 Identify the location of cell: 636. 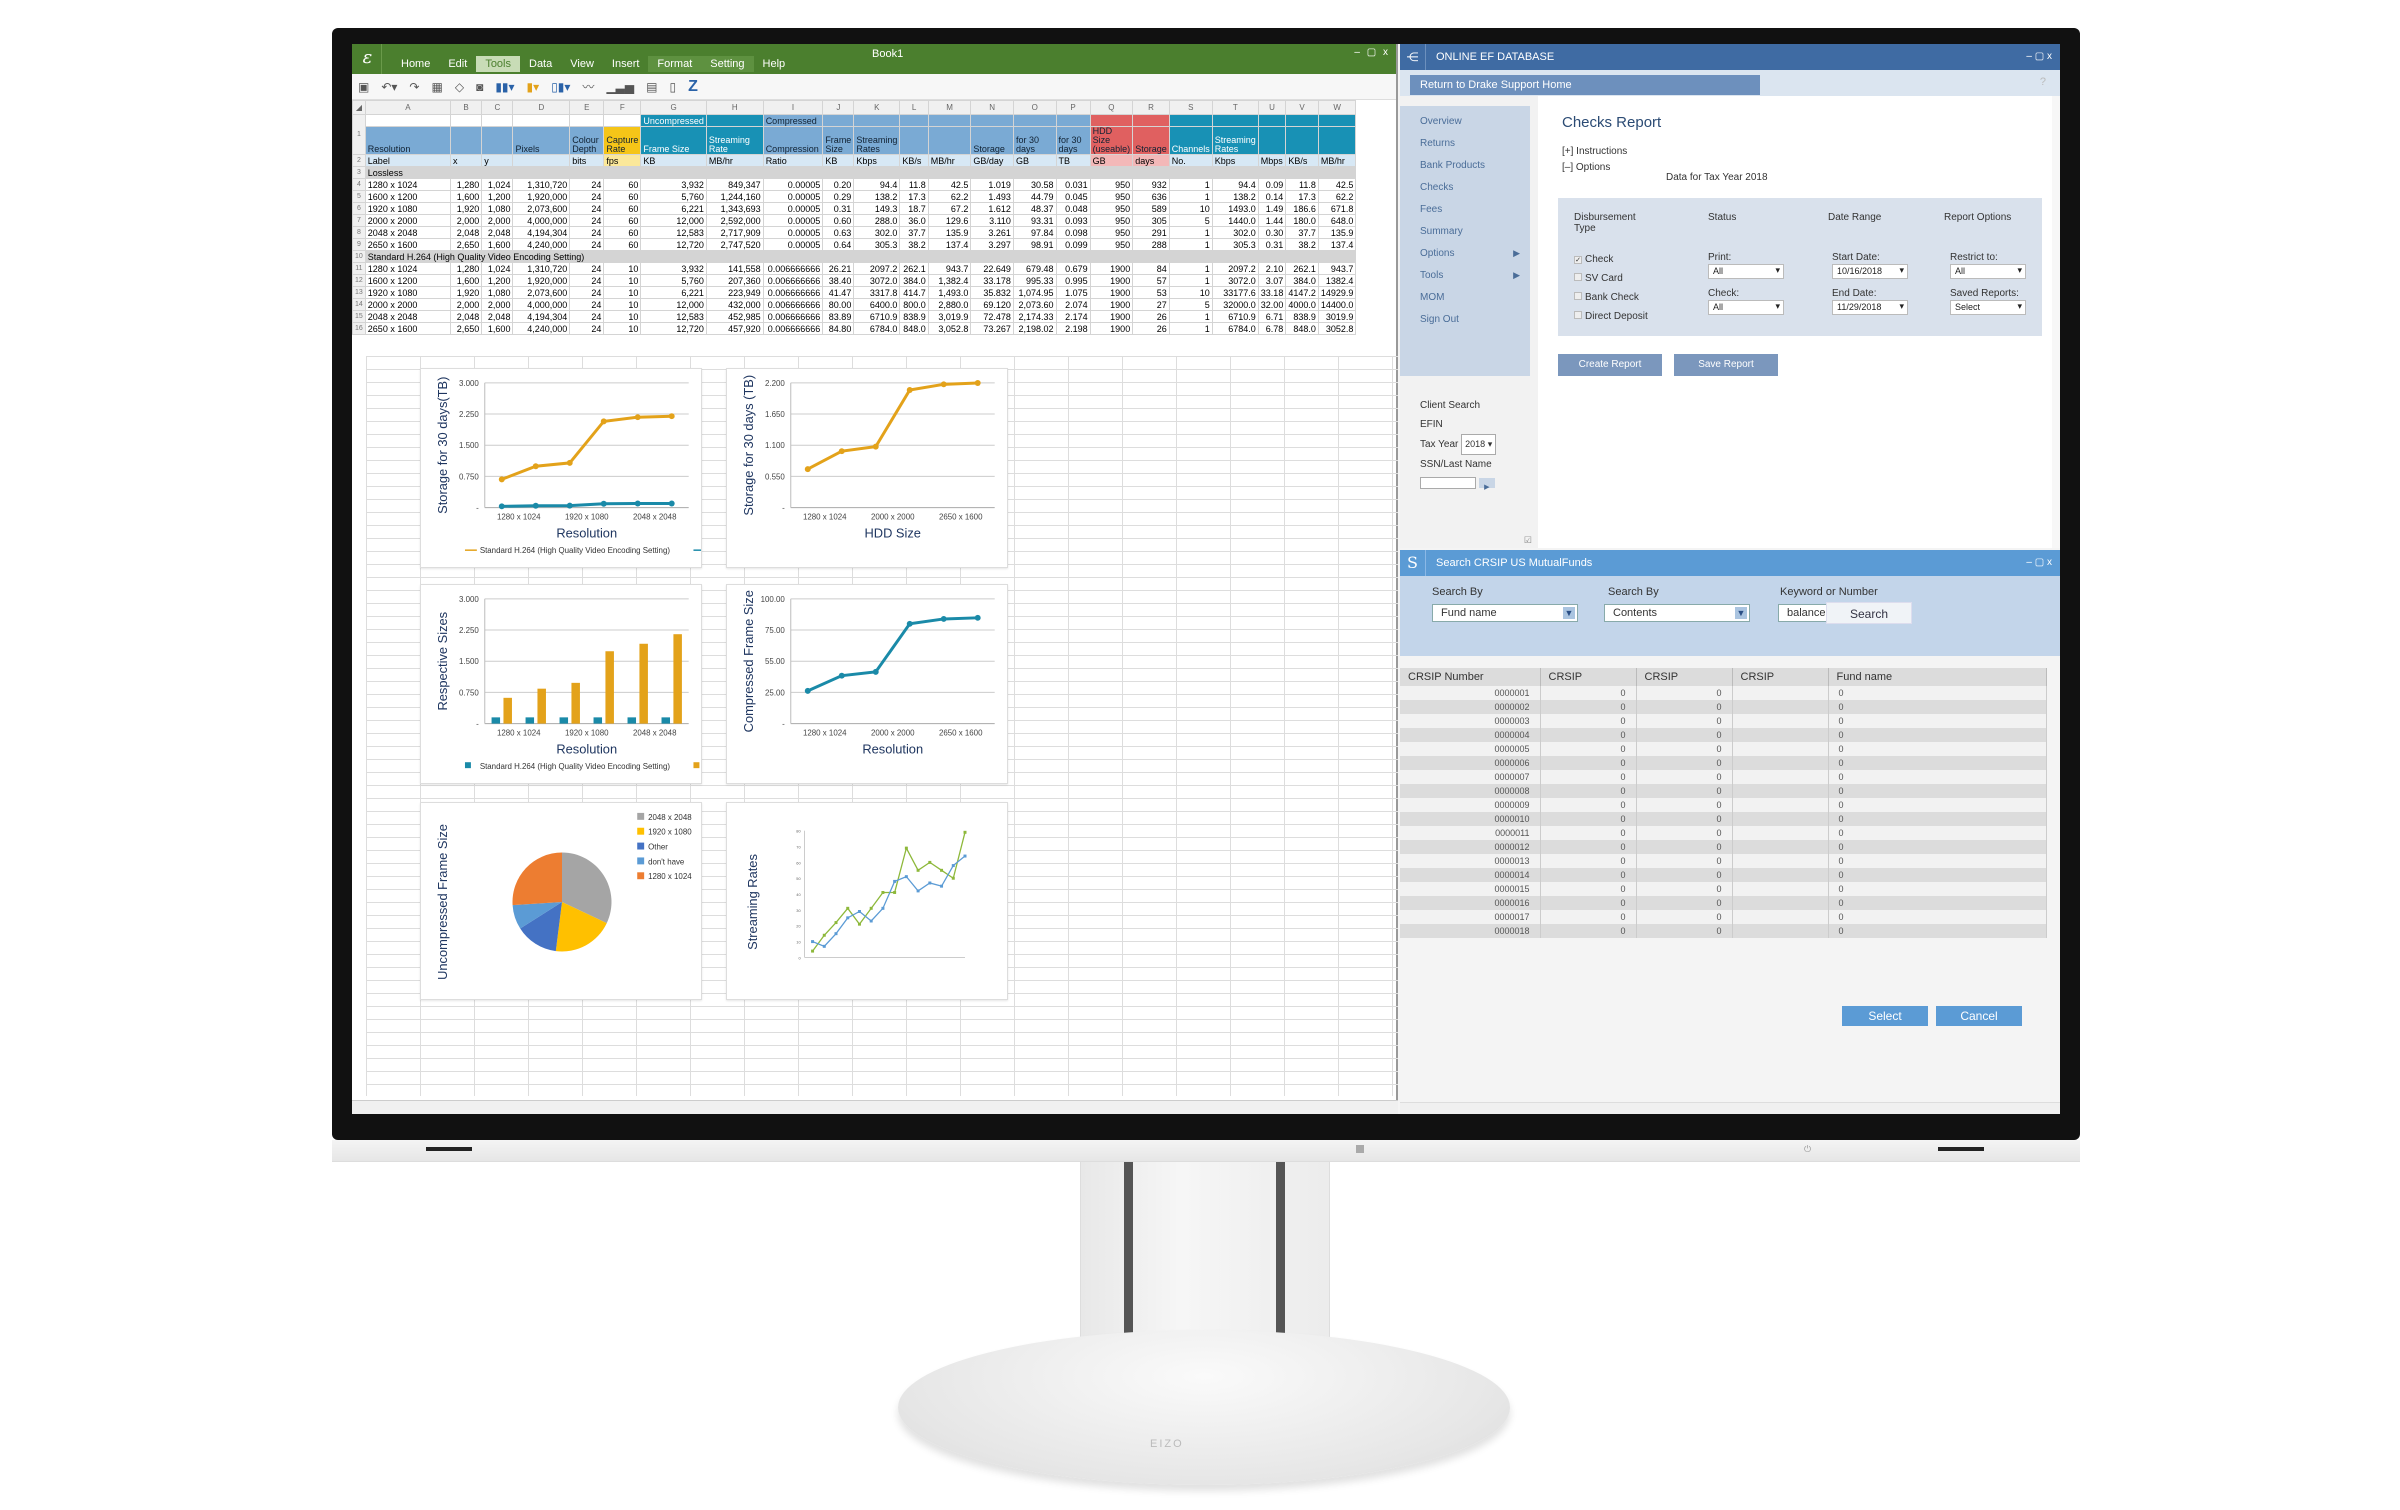
(1151, 196).